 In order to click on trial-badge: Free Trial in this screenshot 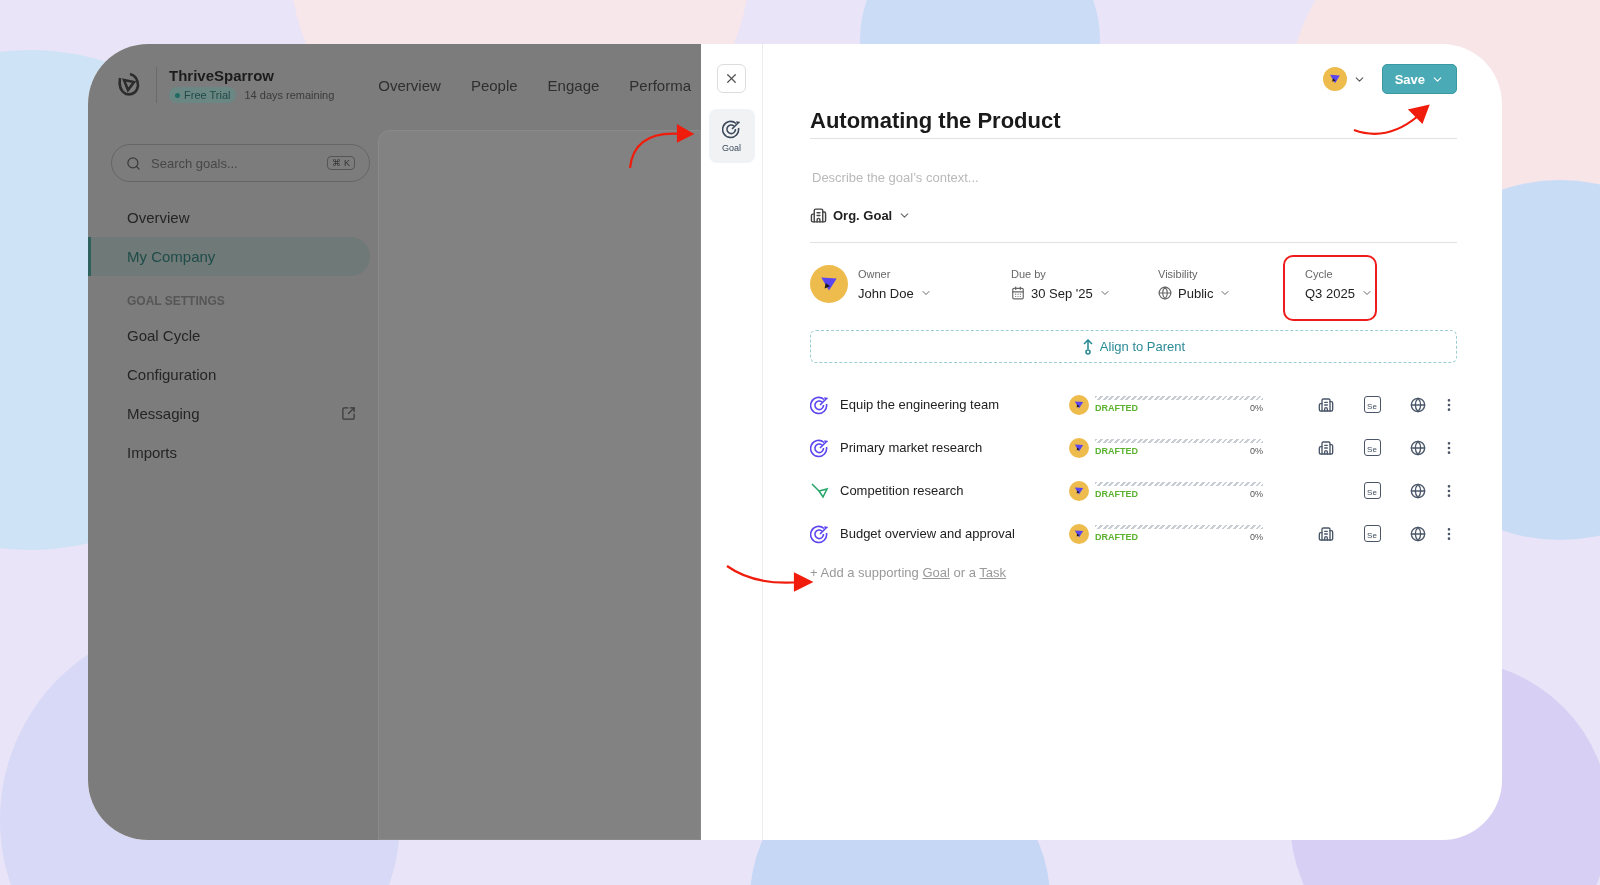, I will do `click(203, 95)`.